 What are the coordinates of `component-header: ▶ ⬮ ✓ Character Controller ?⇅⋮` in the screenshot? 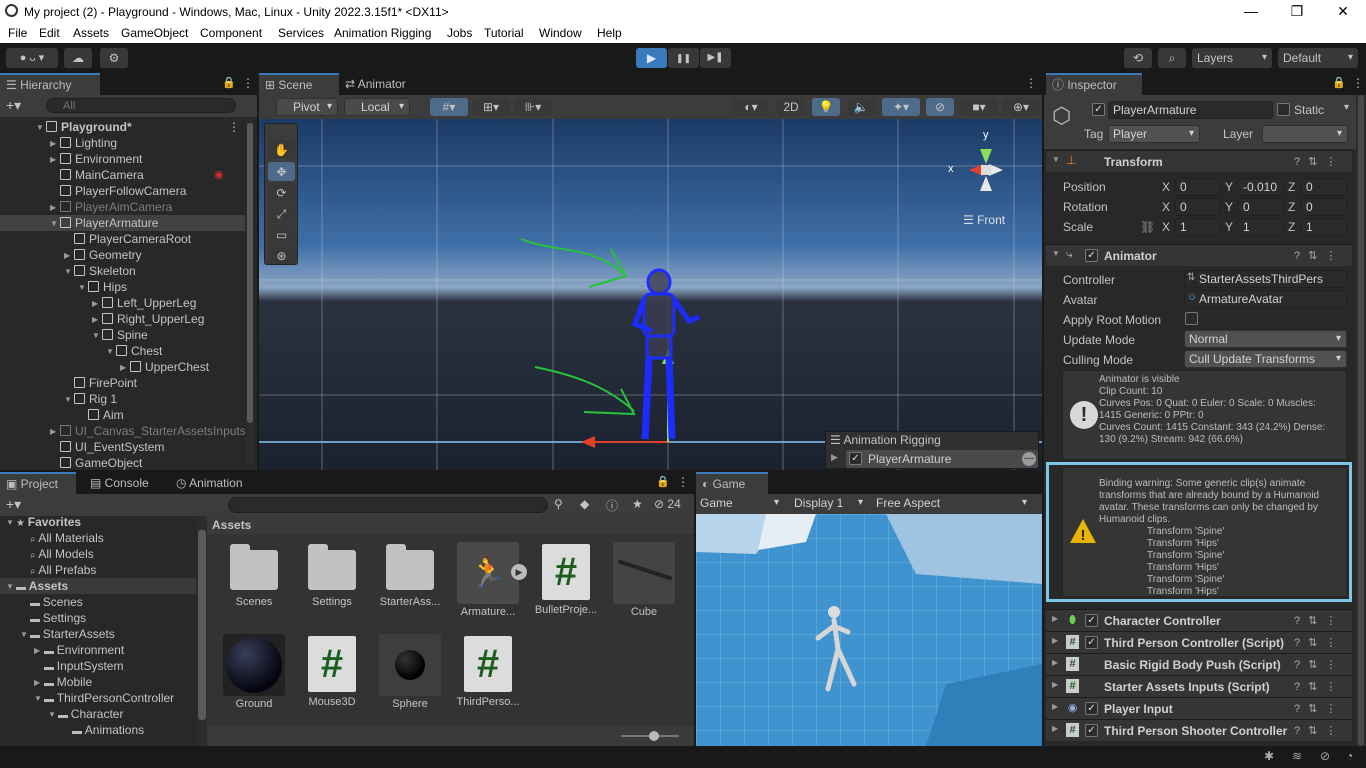 It's located at (1199, 620).